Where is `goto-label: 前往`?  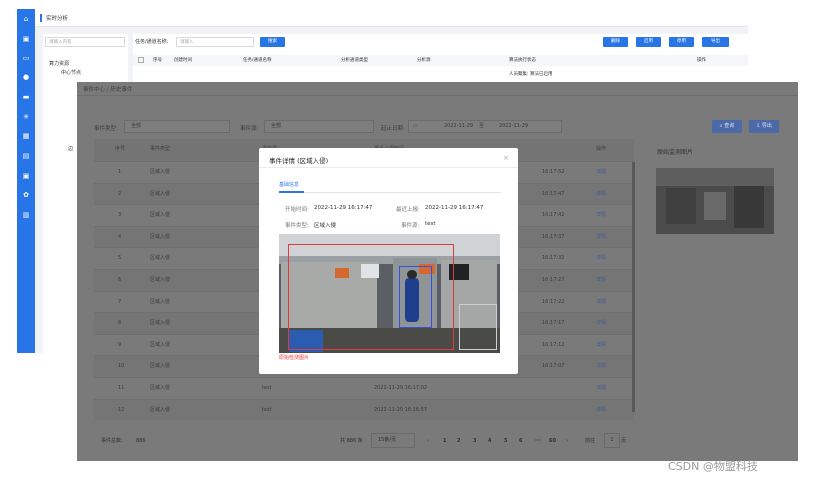
goto-label: 前往 is located at coordinates (590, 441).